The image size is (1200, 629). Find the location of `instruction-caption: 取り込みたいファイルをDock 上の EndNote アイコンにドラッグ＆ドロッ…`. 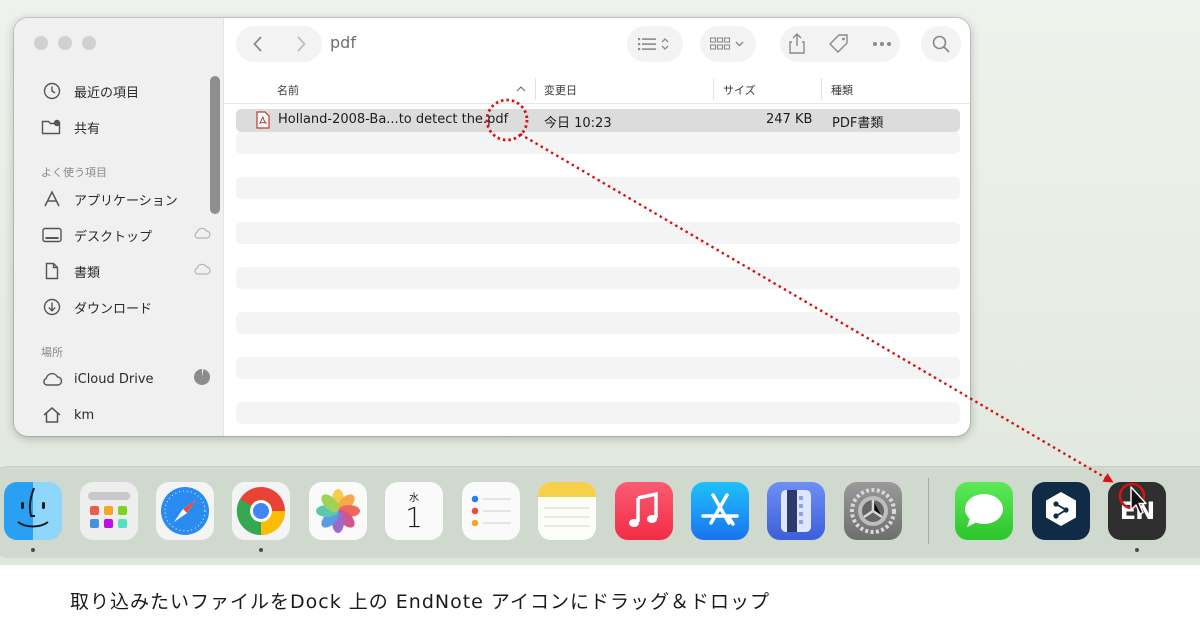

instruction-caption: 取り込みたいファイルをDock 上の EndNote アイコンにドラッグ＆ドロッ… is located at coordinates (420, 602).